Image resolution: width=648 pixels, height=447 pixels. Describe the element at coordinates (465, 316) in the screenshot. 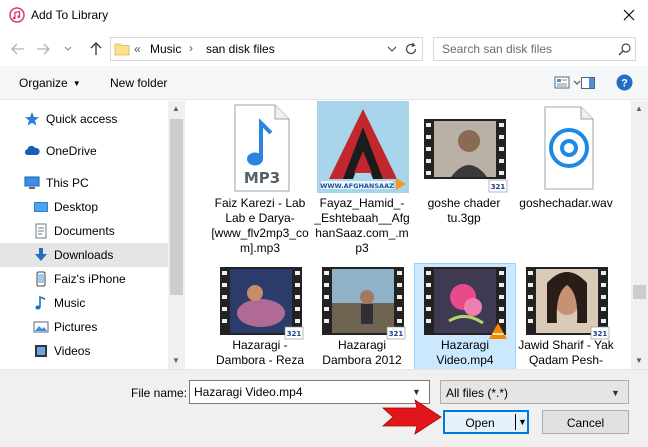

I see `file-item-selected: Hazaragi Video.mp4` at that location.